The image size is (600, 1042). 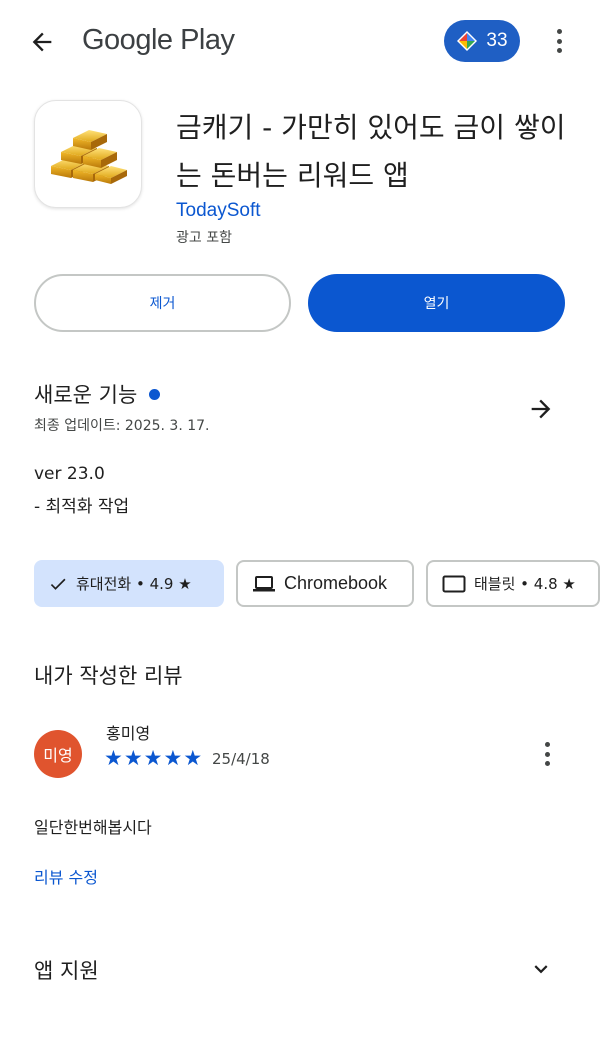 I want to click on play-points-diamond-icon, so click(x=467, y=41).